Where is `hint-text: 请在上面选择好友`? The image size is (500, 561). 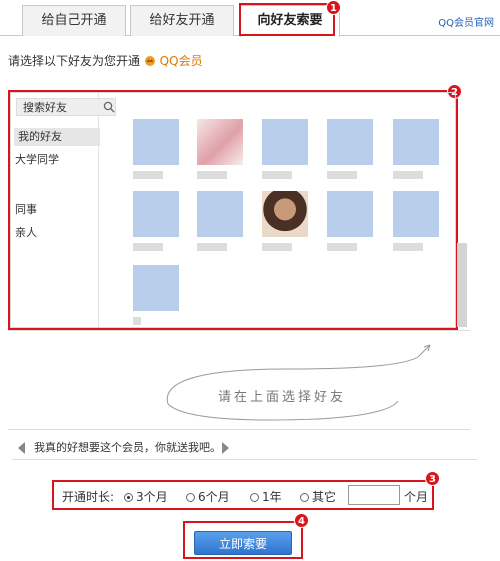 hint-text: 请在上面选择好友 is located at coordinates (282, 397).